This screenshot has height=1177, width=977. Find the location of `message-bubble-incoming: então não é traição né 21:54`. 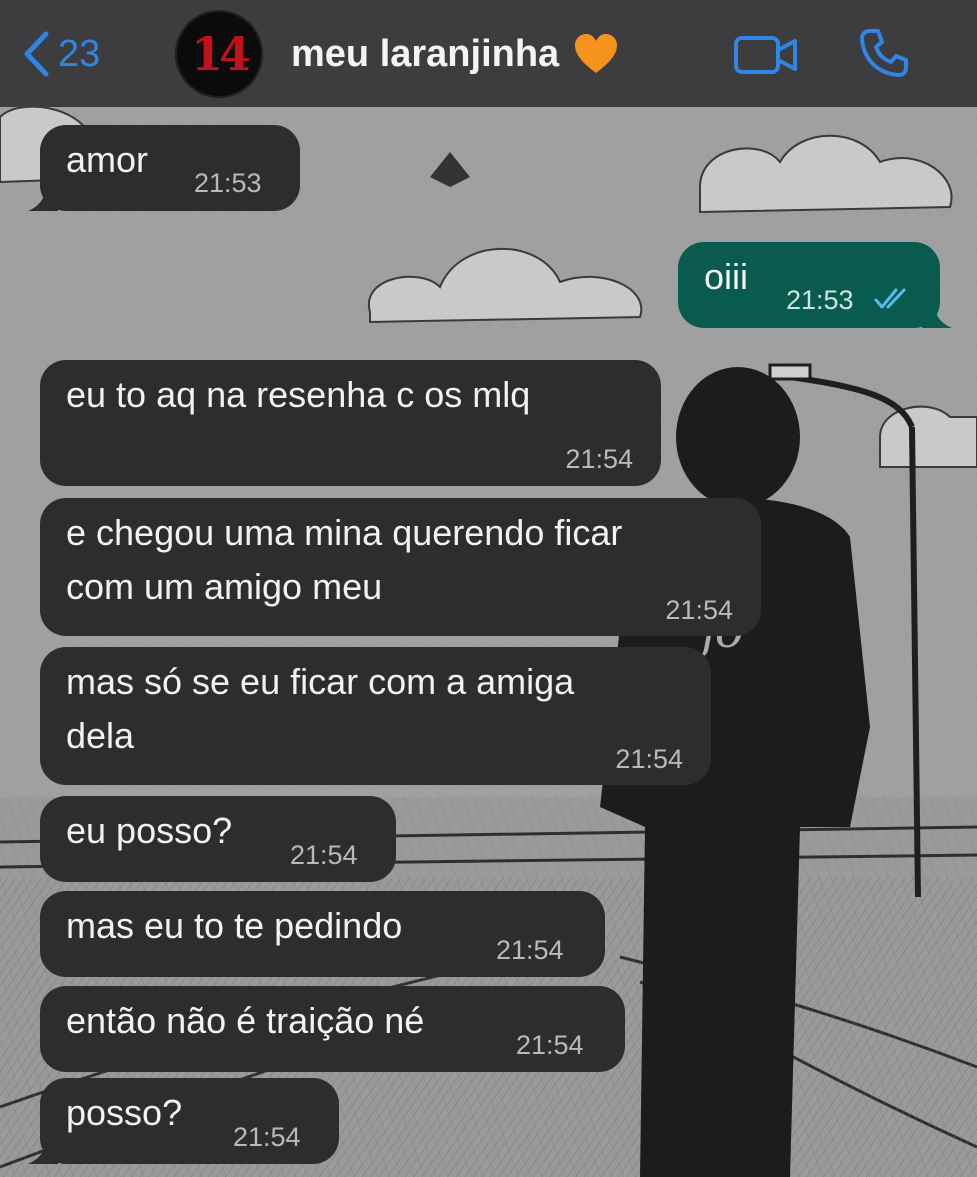

message-bubble-incoming: então não é traição né 21:54 is located at coordinates (332, 1029).